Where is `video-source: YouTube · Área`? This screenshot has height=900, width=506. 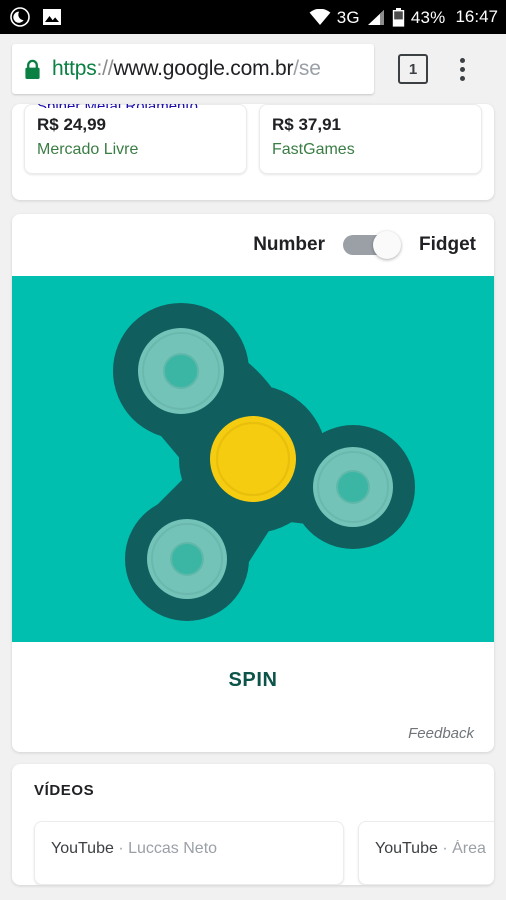
video-source: YouTube · Área is located at coordinates (434, 849).